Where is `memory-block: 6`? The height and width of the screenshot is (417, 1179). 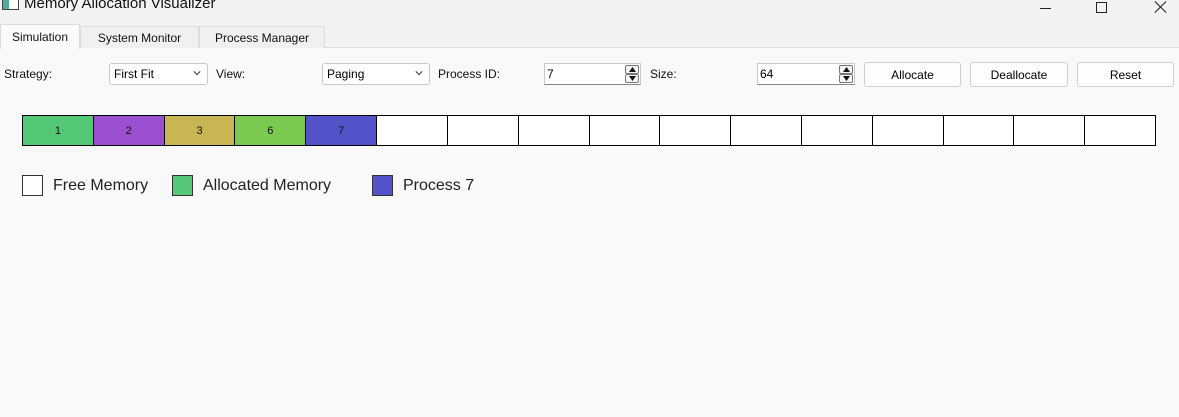 memory-block: 6 is located at coordinates (271, 130).